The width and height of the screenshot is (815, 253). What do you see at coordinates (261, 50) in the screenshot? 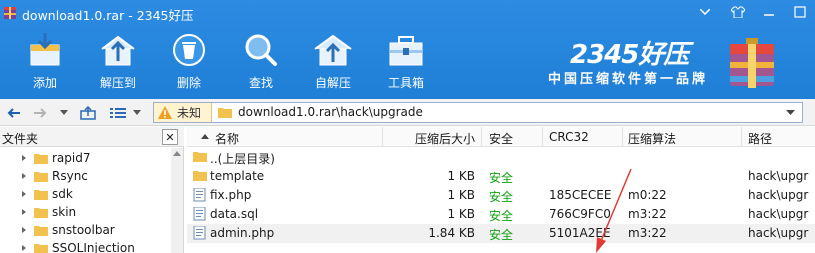
I see `search-icon` at bounding box center [261, 50].